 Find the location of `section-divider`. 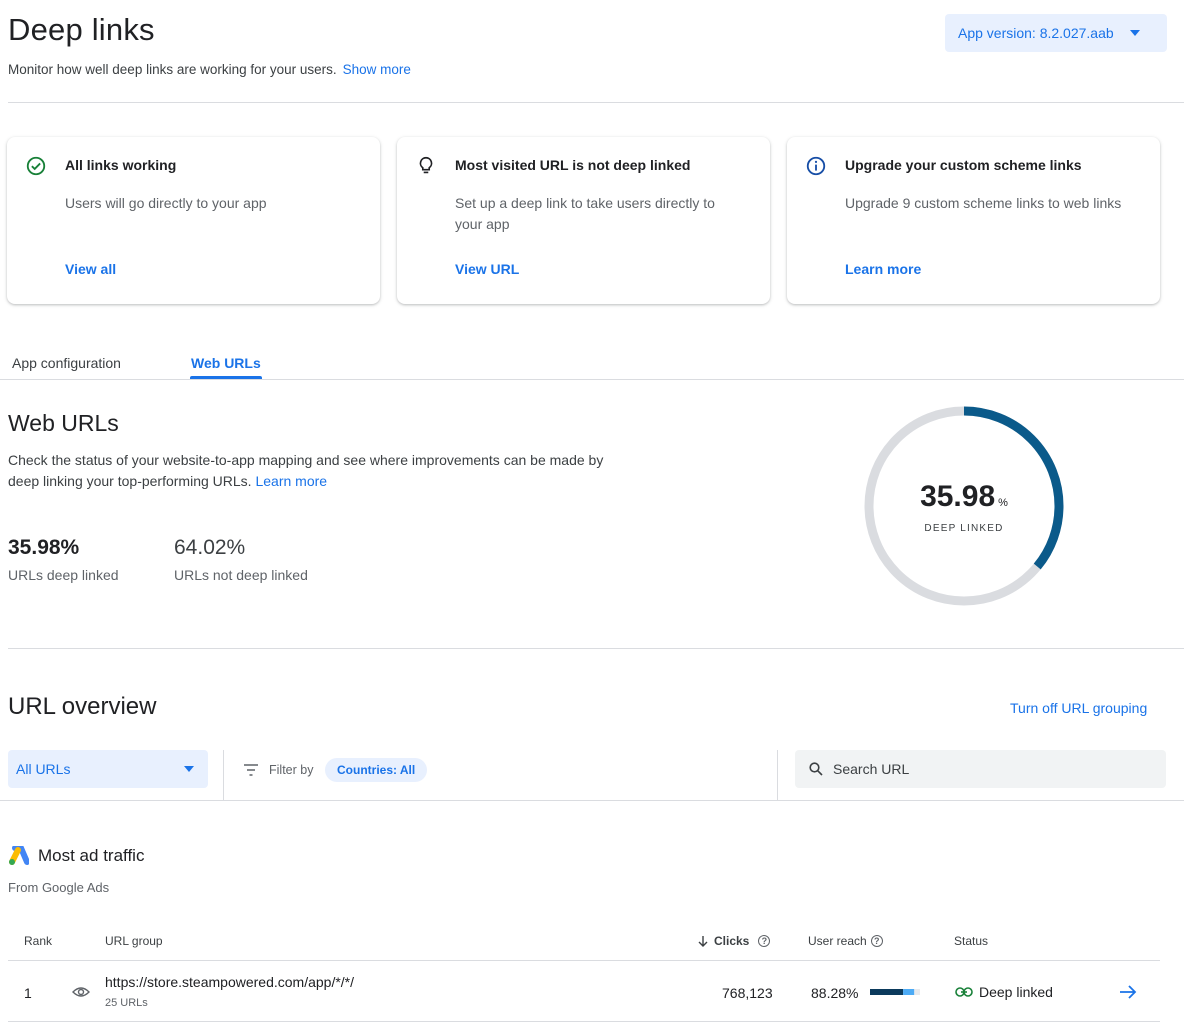

section-divider is located at coordinates (596, 648).